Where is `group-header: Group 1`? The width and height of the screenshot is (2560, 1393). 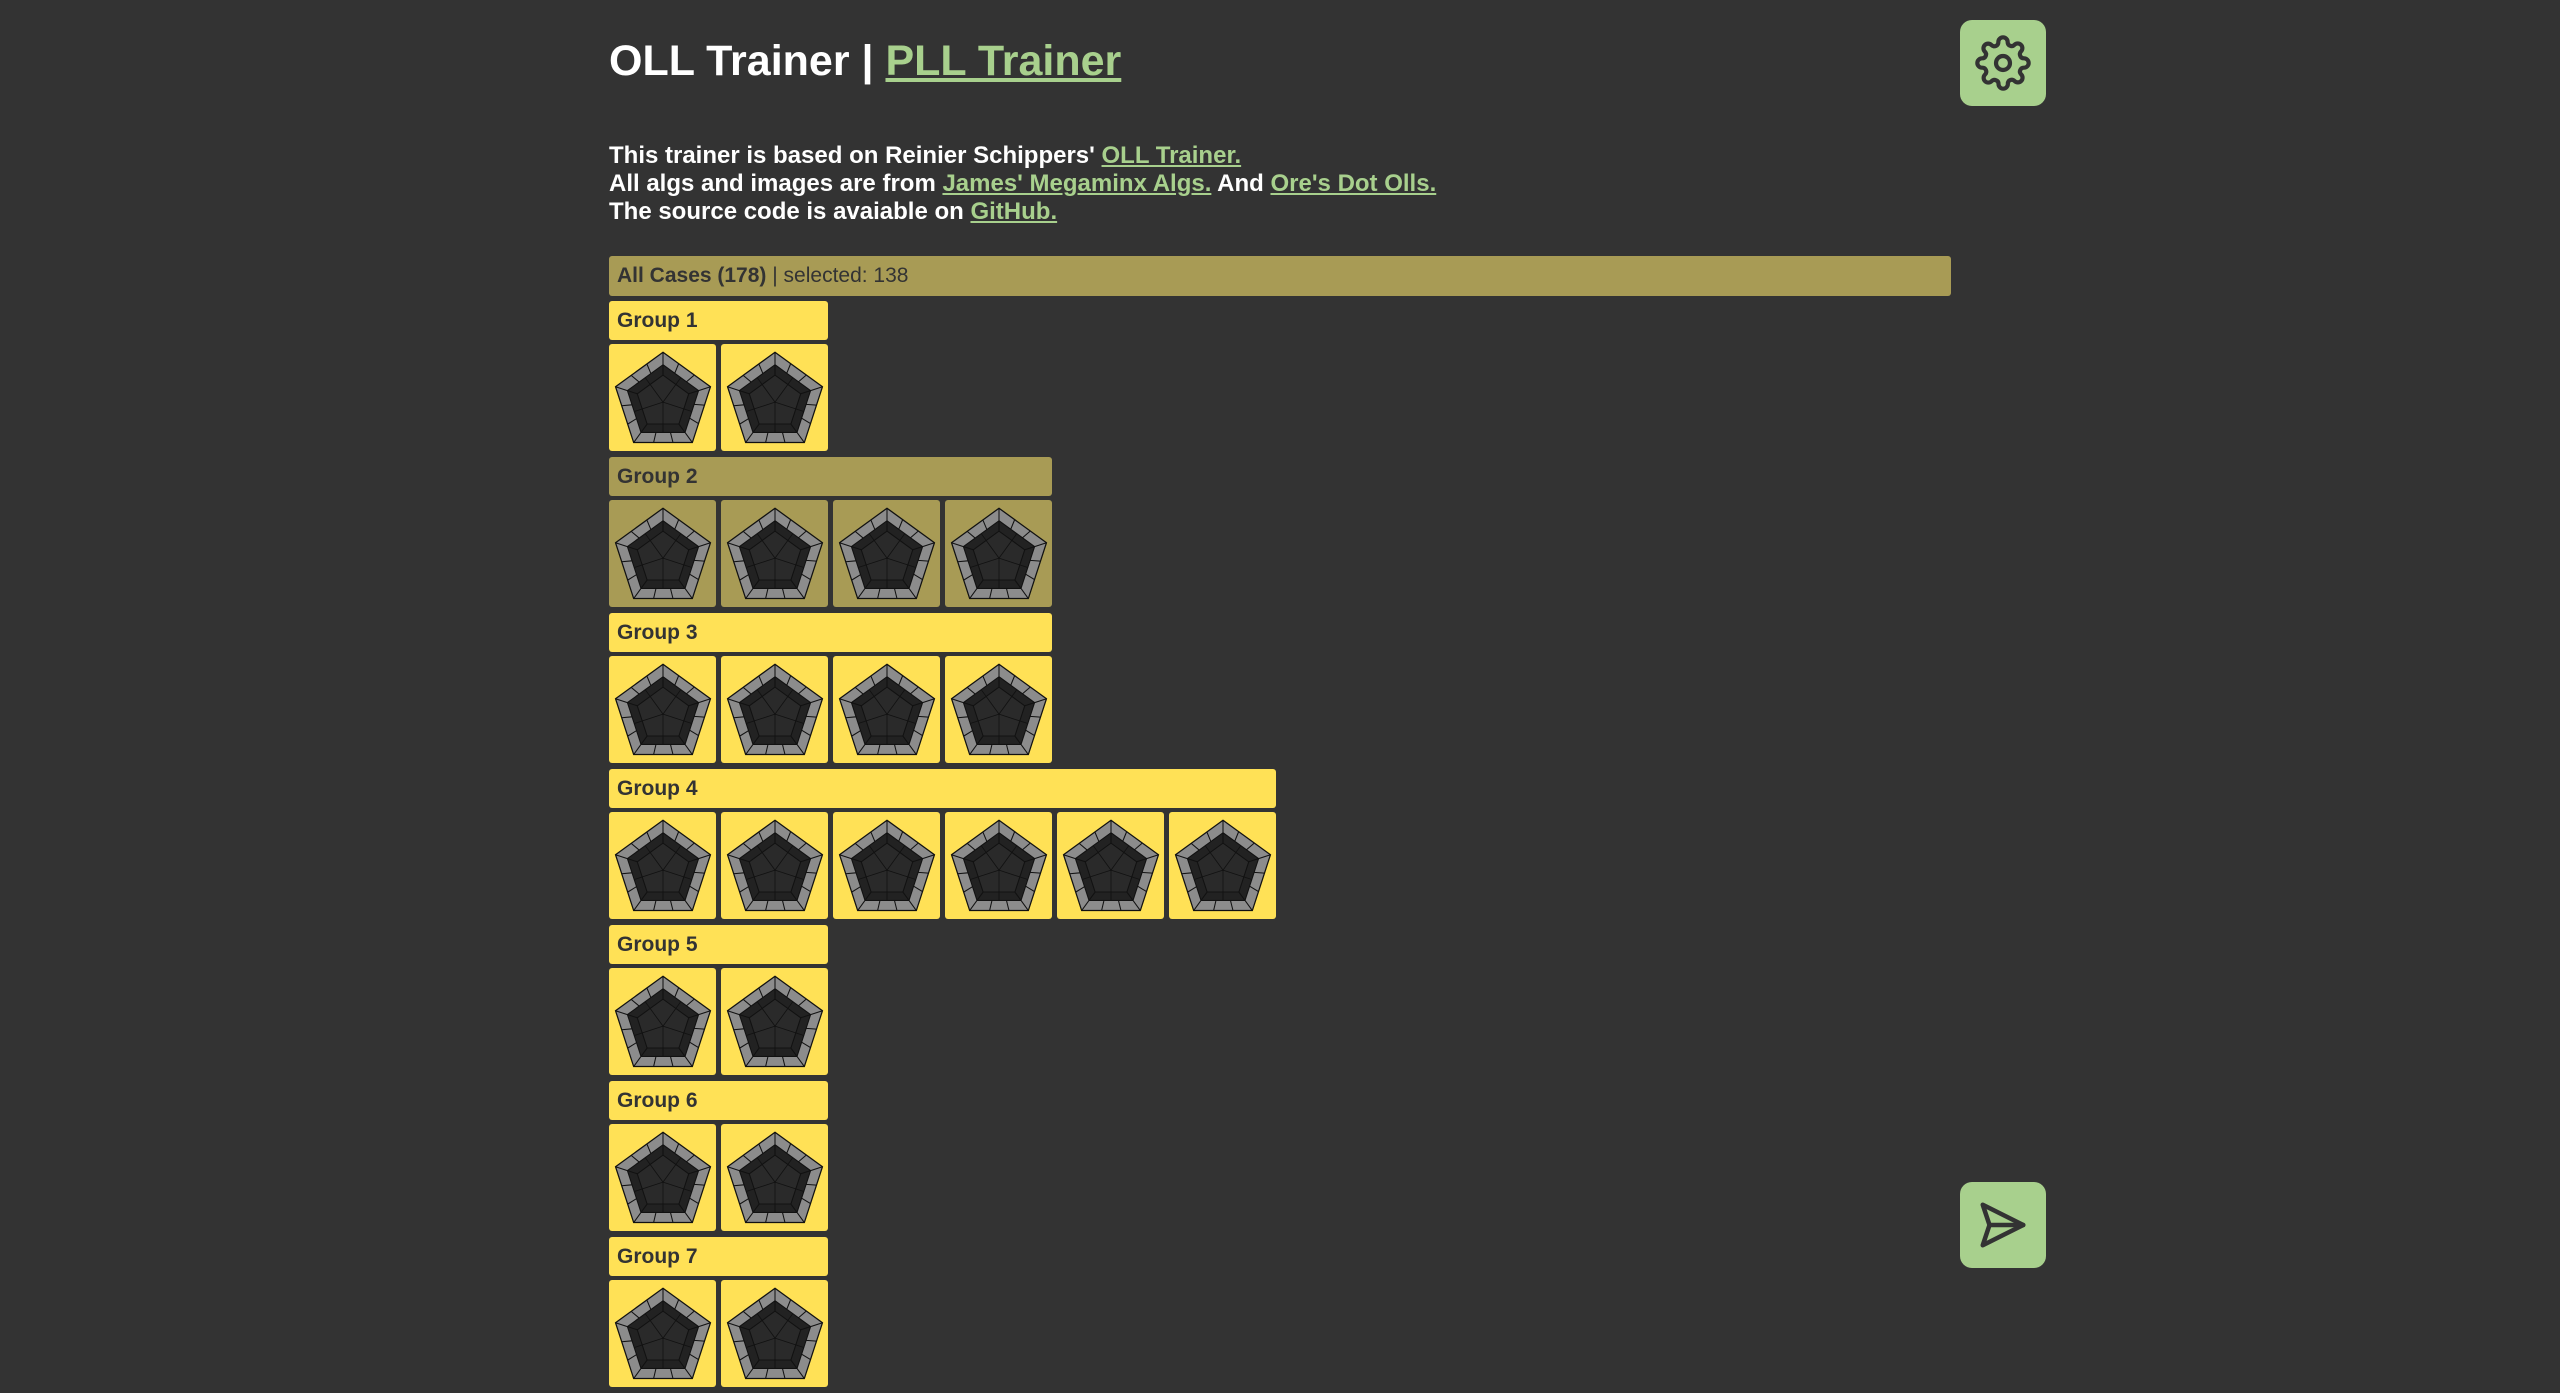 group-header: Group 1 is located at coordinates (718, 320).